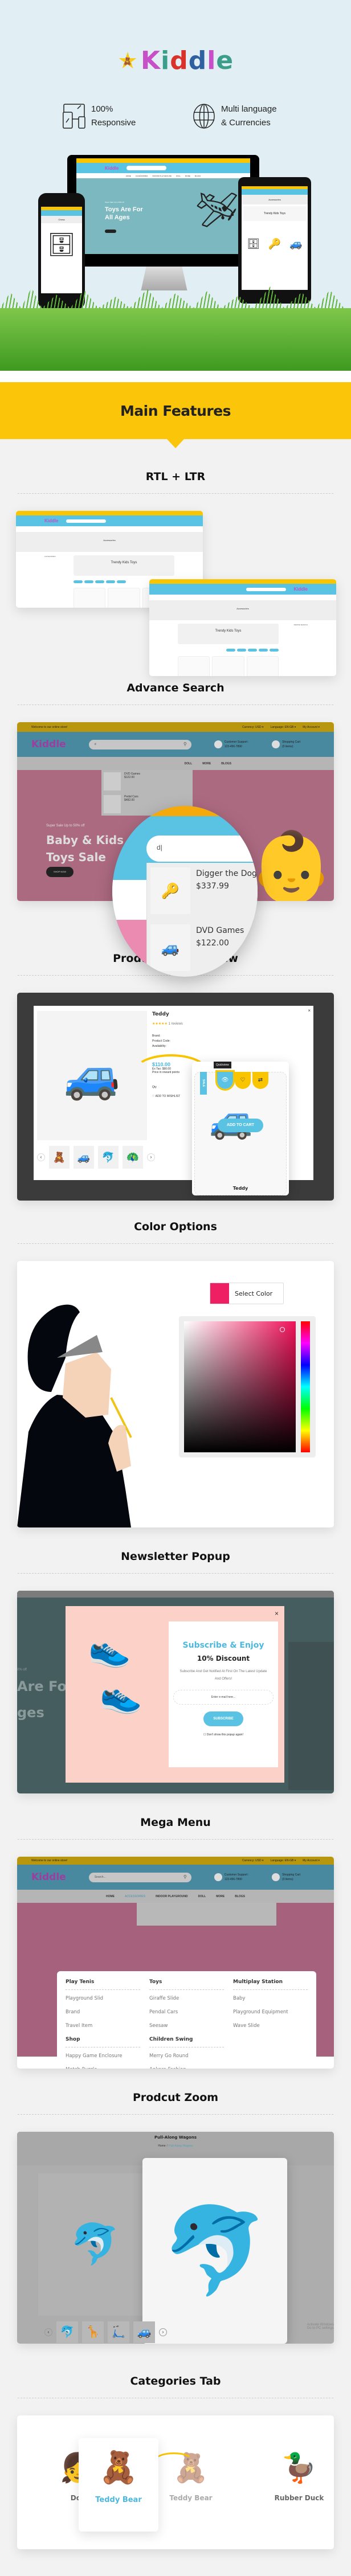 The image size is (351, 2576). What do you see at coordinates (179, 60) in the screenshot?
I see `logo-letter: d` at bounding box center [179, 60].